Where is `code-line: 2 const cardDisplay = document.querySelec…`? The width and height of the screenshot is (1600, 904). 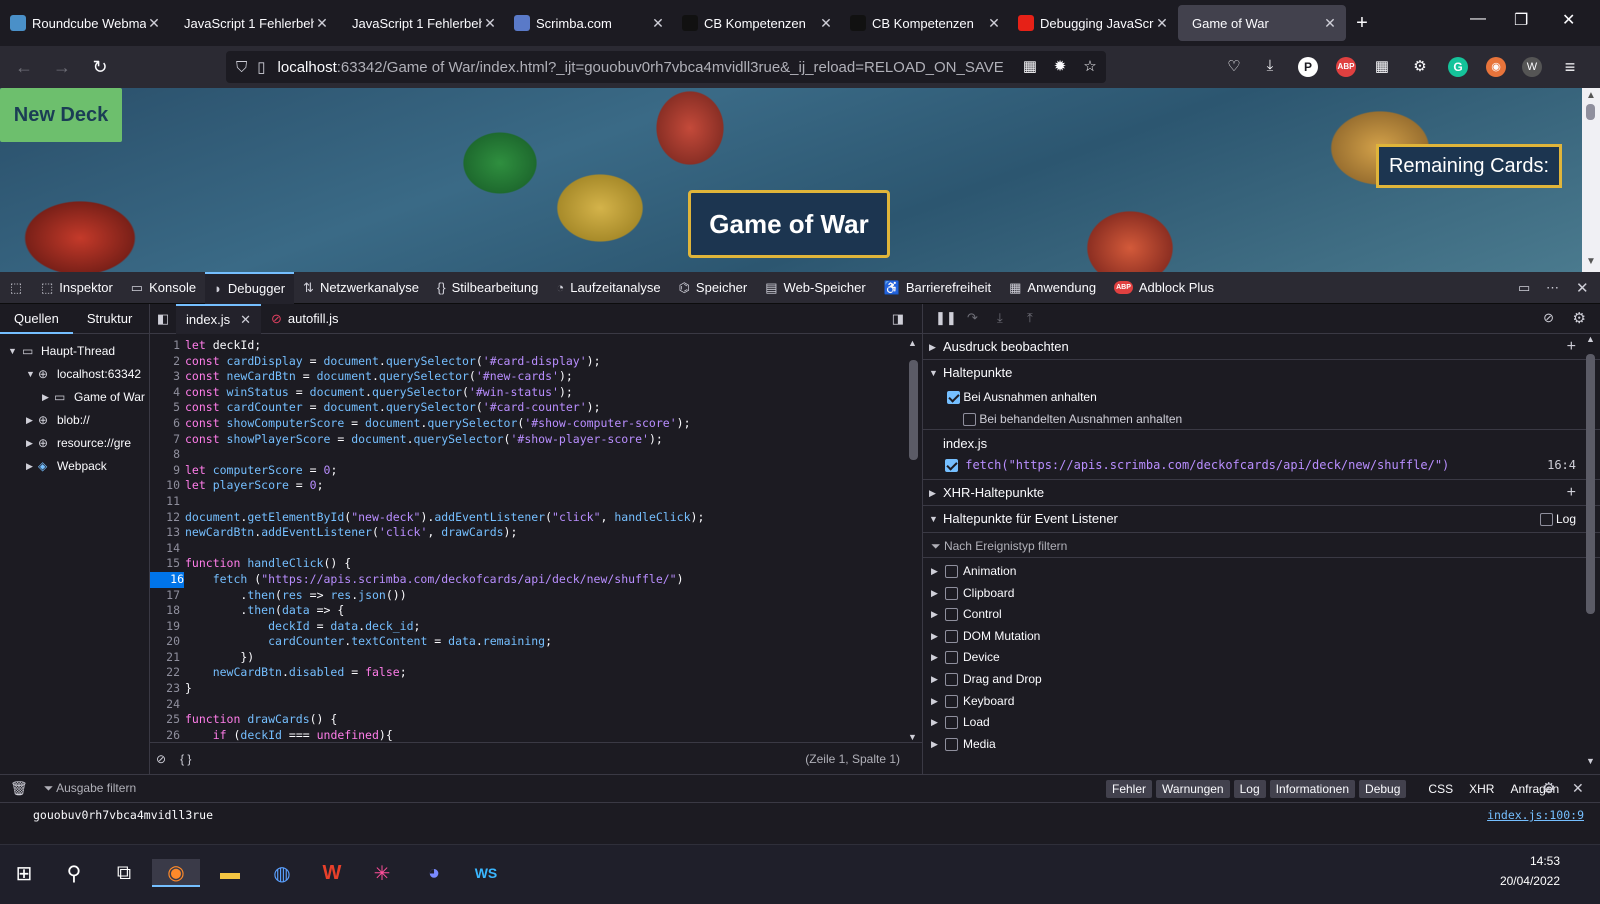
code-line: 2 const cardDisplay = document.querySelec… is located at coordinates (527, 362).